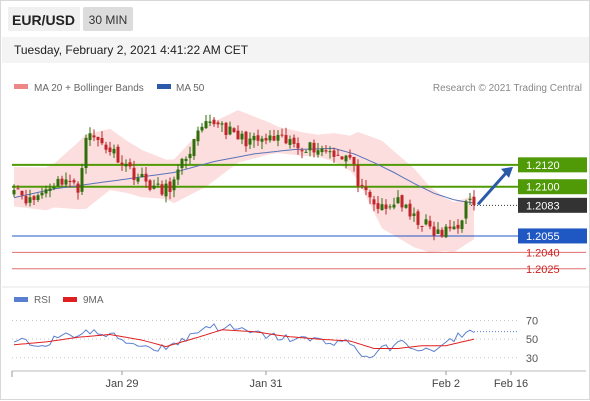  Describe the element at coordinates (543, 166) in the screenshot. I see `level-label: 1.2120` at that location.